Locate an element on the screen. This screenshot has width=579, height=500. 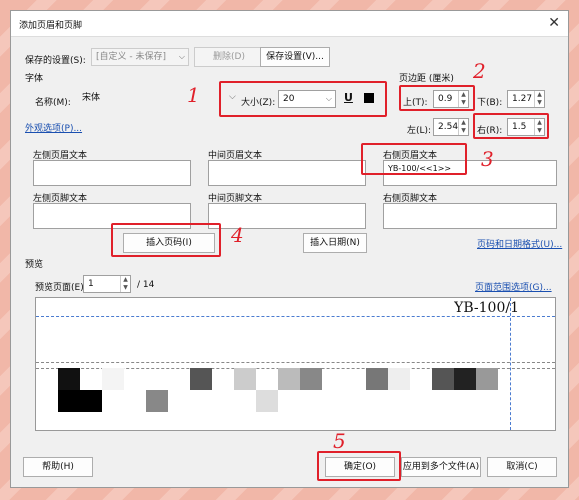
annotation-box-insert-page is located at coordinates (166, 240).